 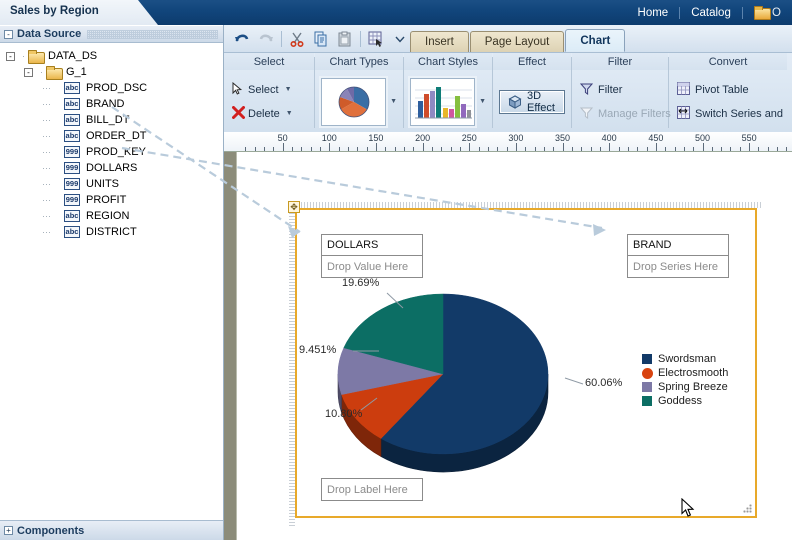 What do you see at coordinates (372, 266) in the screenshot?
I see `value-dropzone-placeholder: Drop Value Here` at bounding box center [372, 266].